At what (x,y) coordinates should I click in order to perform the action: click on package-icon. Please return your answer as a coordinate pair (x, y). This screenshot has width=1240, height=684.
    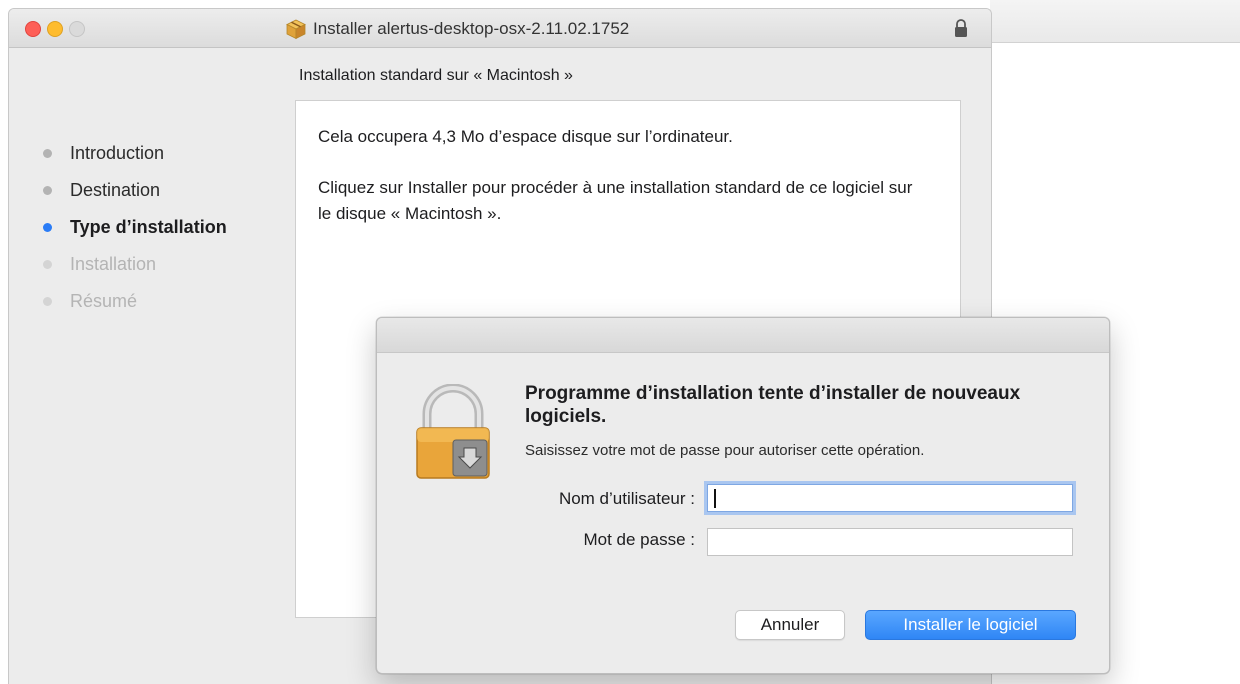
    Looking at the image, I should click on (296, 29).